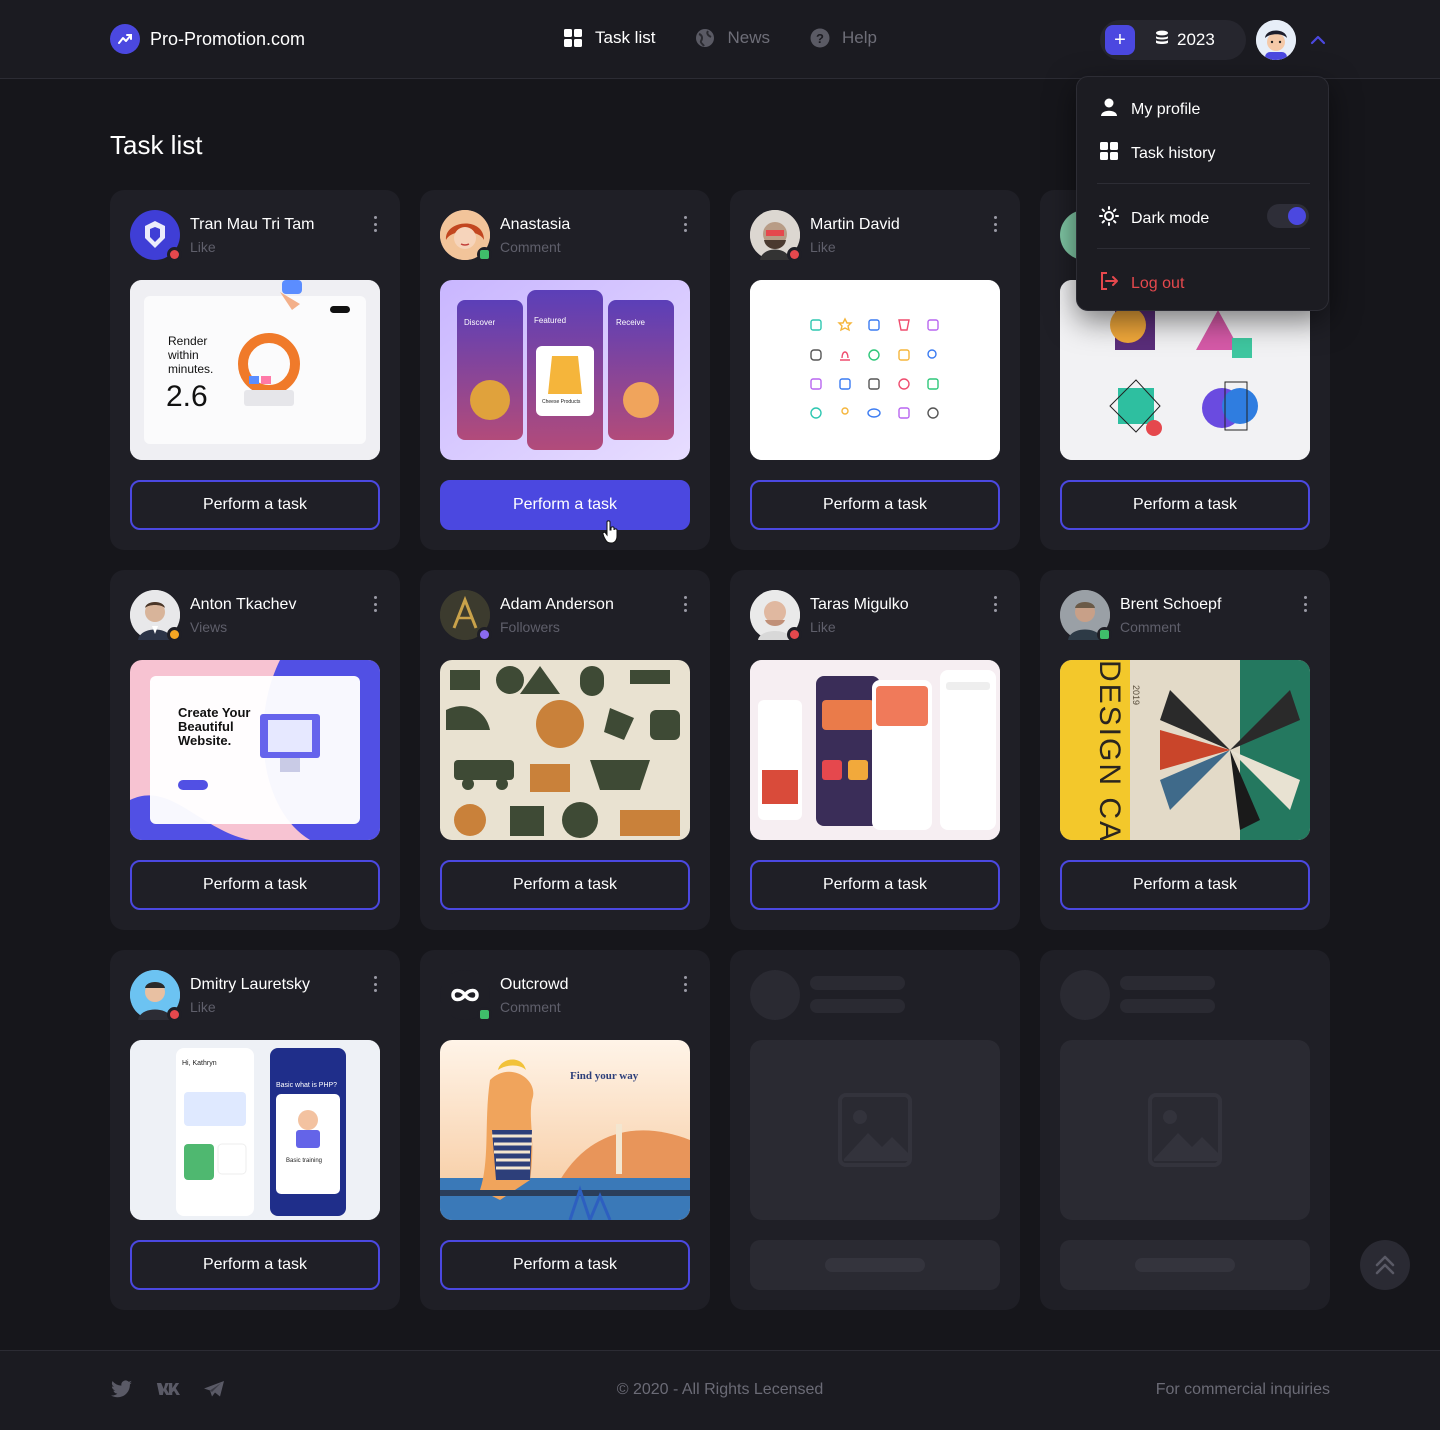 This screenshot has height=1430, width=1440. Describe the element at coordinates (859, 604) in the screenshot. I see `user-name: Taras Migulko` at that location.